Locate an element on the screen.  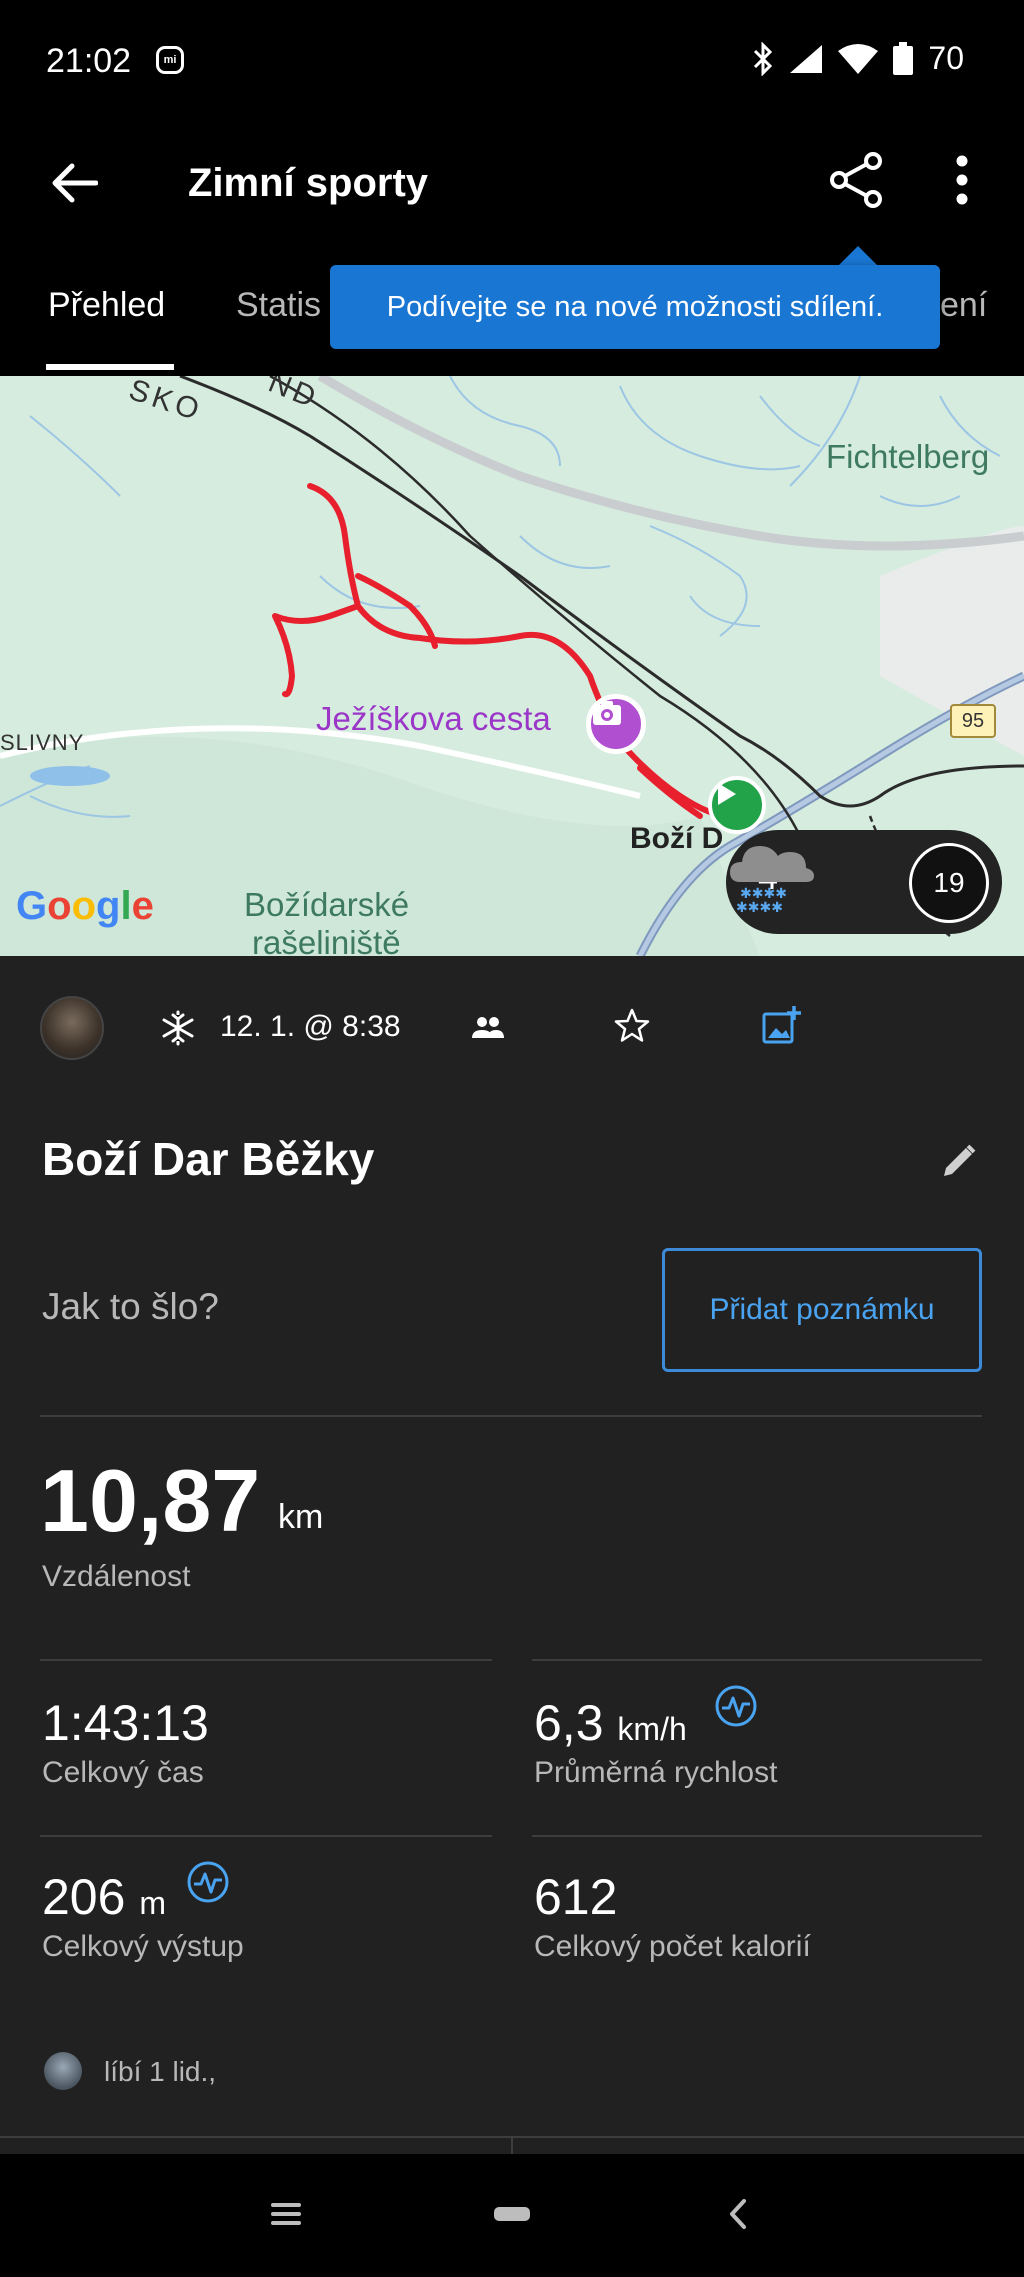
activity-title: Boží Dar Běžky is located at coordinates (208, 1159).